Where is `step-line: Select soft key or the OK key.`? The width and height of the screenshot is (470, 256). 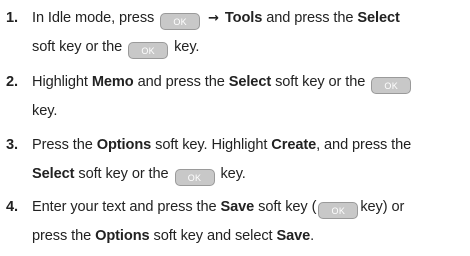
step-line: Select soft key or the OK key. is located at coordinates (247, 174).